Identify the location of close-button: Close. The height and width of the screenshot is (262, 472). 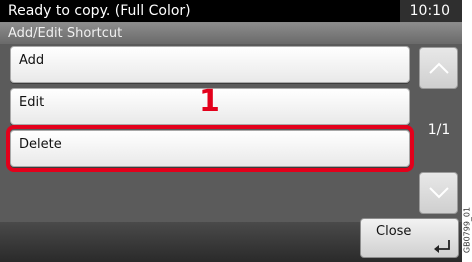
(409, 238).